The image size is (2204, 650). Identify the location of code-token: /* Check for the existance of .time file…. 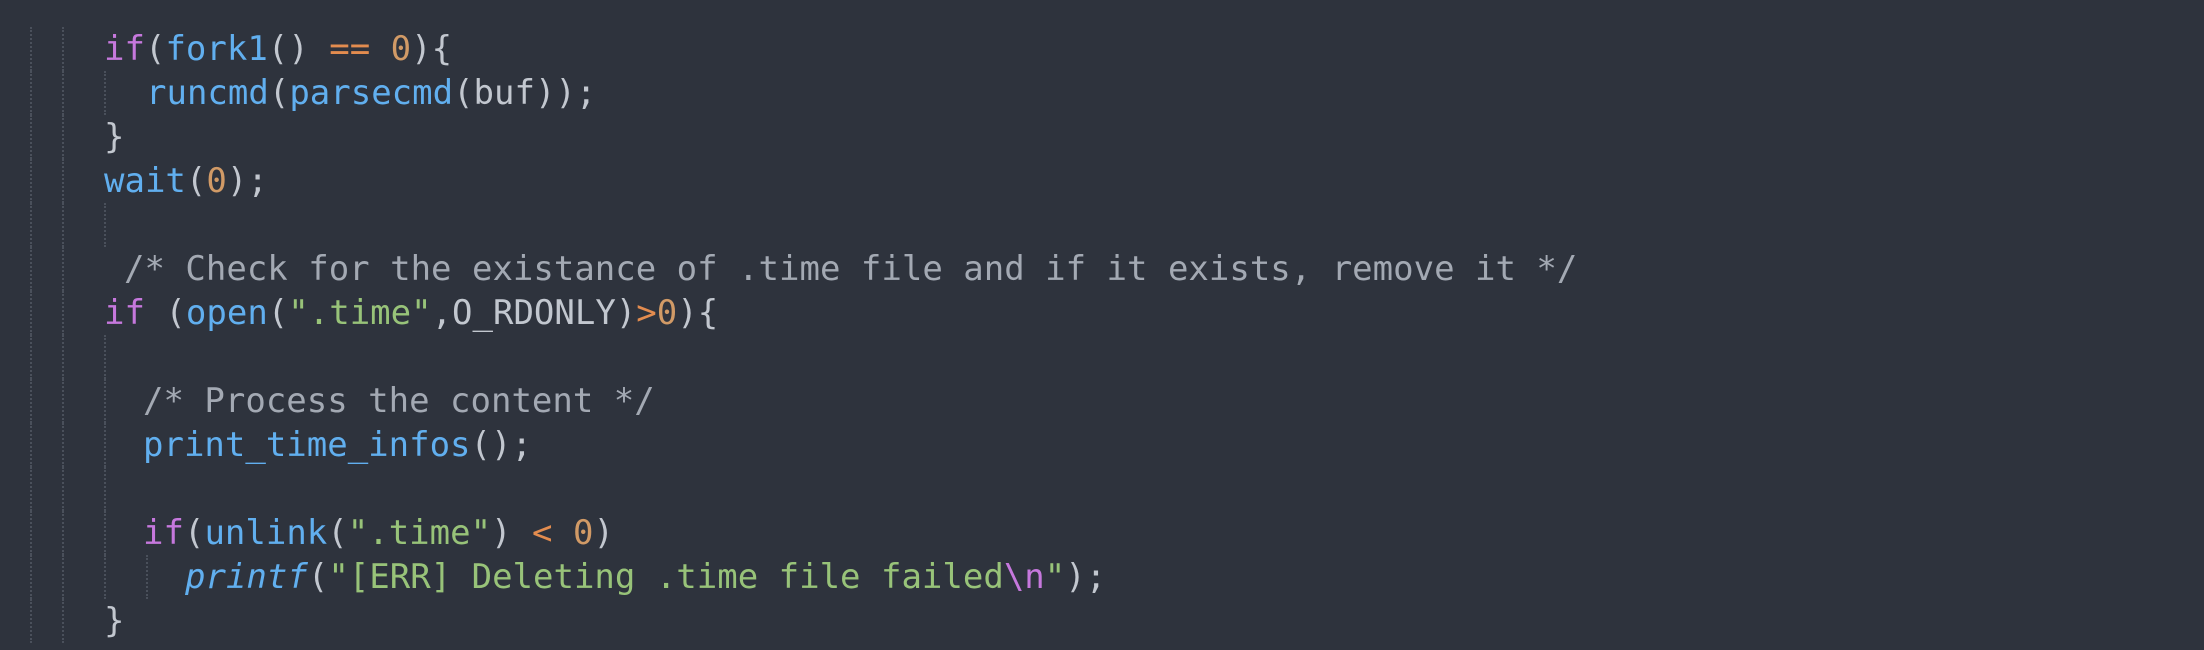
(851, 269).